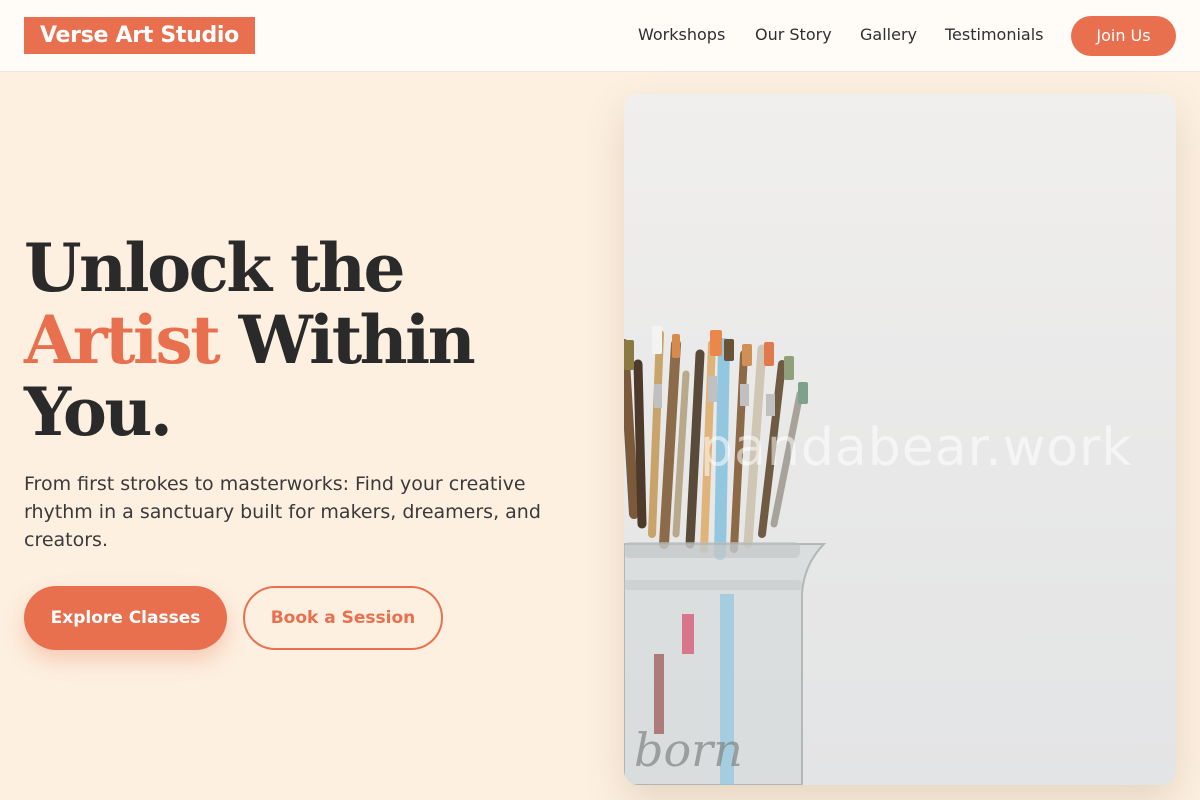  Describe the element at coordinates (139, 35) in the screenshot. I see `logo: Verse Art Studio` at that location.